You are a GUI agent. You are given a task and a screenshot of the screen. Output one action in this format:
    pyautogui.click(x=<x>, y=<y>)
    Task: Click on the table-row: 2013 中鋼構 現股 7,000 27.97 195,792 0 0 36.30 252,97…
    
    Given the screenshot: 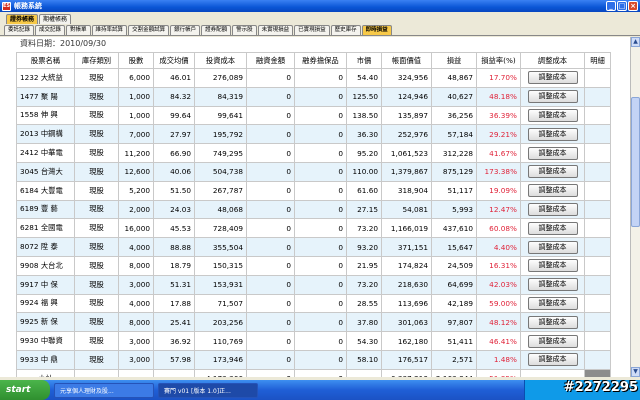 What is the action you would take?
    pyautogui.click(x=313, y=134)
    